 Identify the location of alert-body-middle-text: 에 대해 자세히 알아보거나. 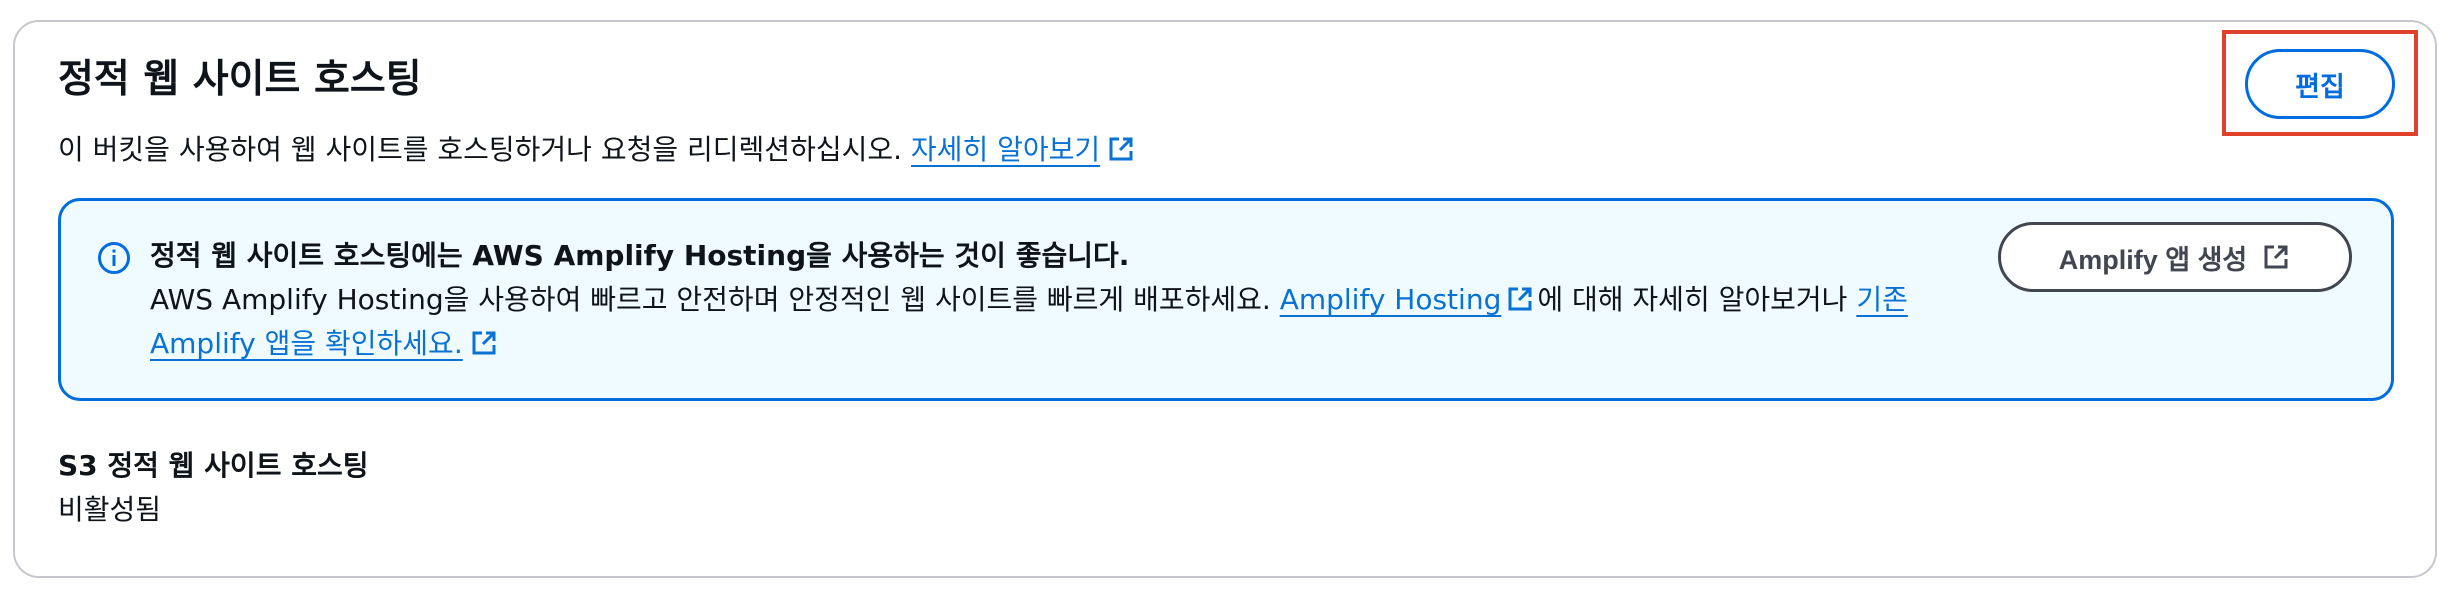
(1692, 299).